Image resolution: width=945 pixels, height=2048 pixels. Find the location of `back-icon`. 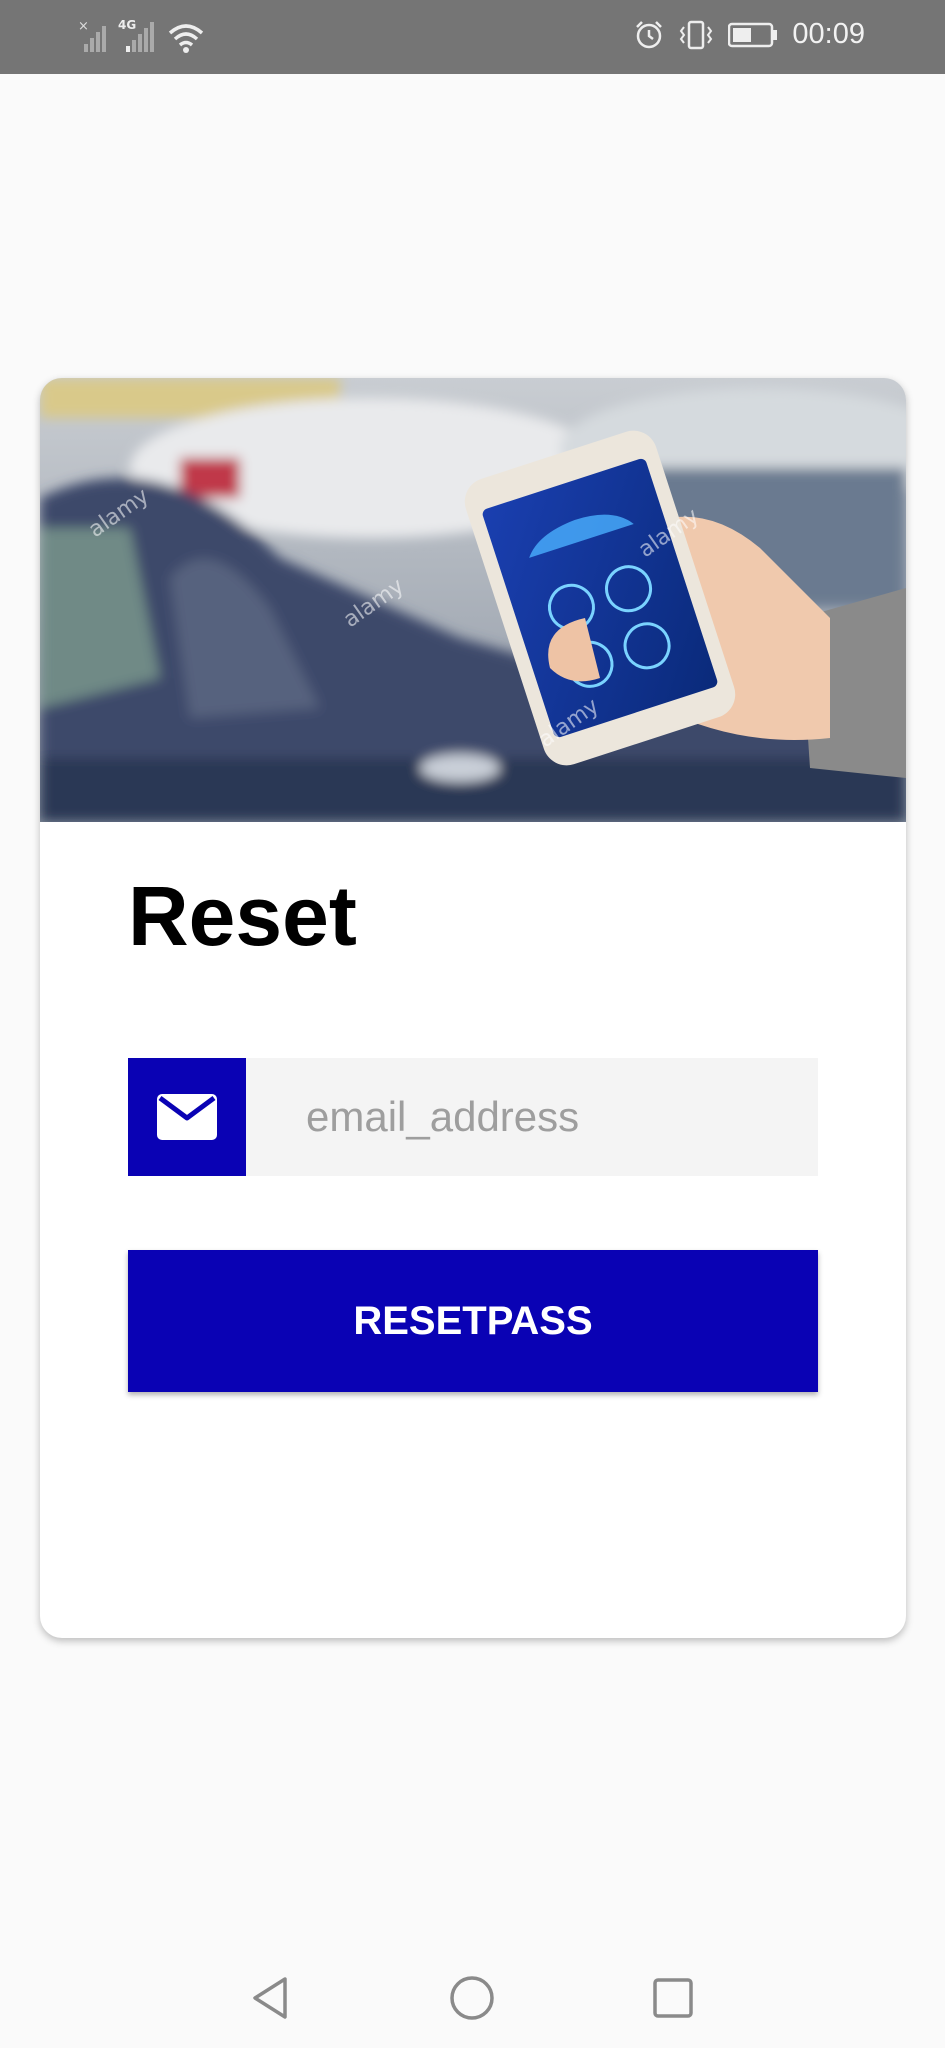

back-icon is located at coordinates (270, 1998).